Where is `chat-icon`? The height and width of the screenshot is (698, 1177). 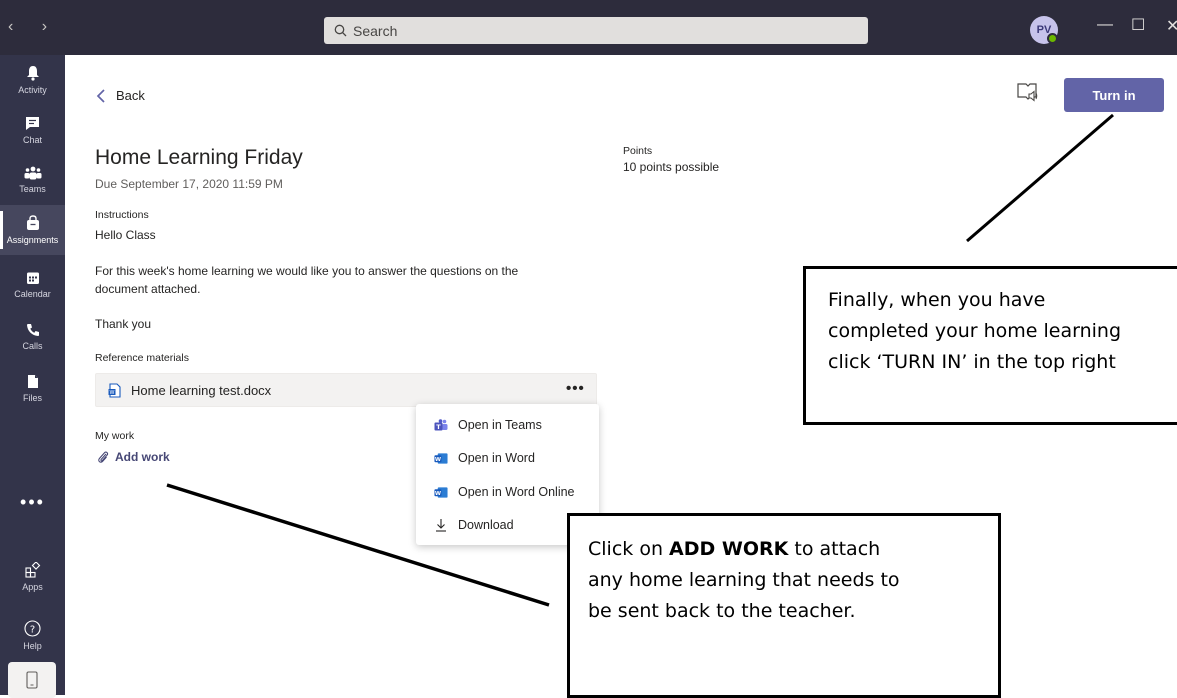
chat-icon is located at coordinates (32, 123).